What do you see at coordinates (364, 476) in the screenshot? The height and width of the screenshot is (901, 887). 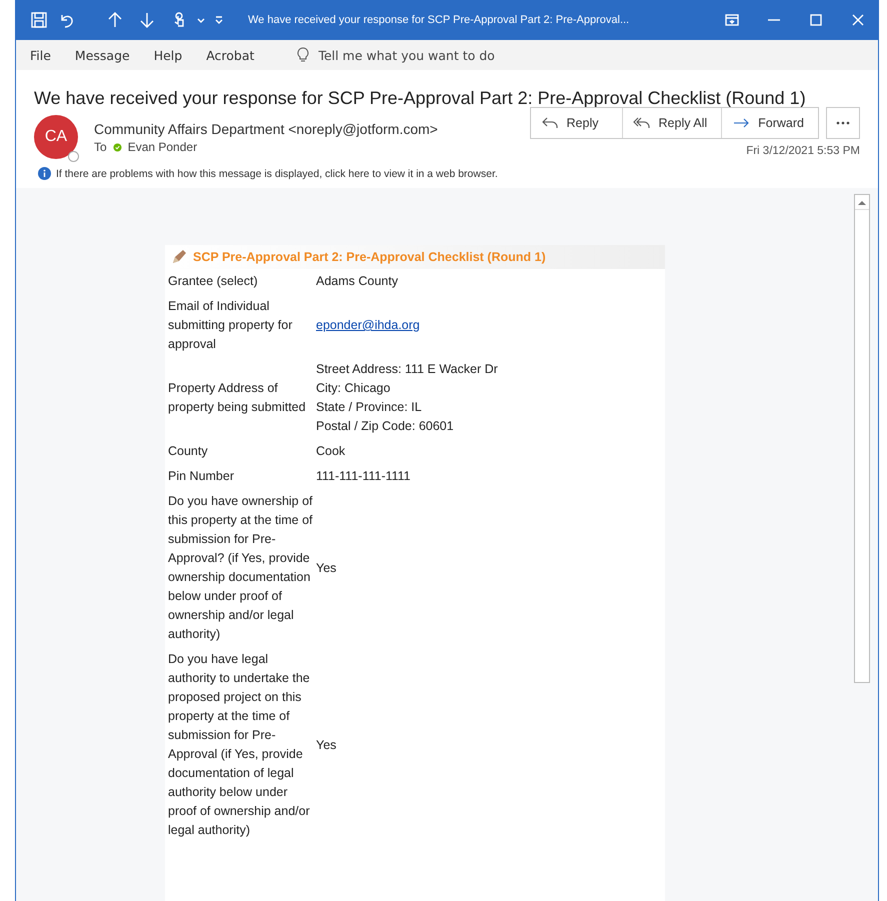 I see `field-value: 111-111-111-1111` at bounding box center [364, 476].